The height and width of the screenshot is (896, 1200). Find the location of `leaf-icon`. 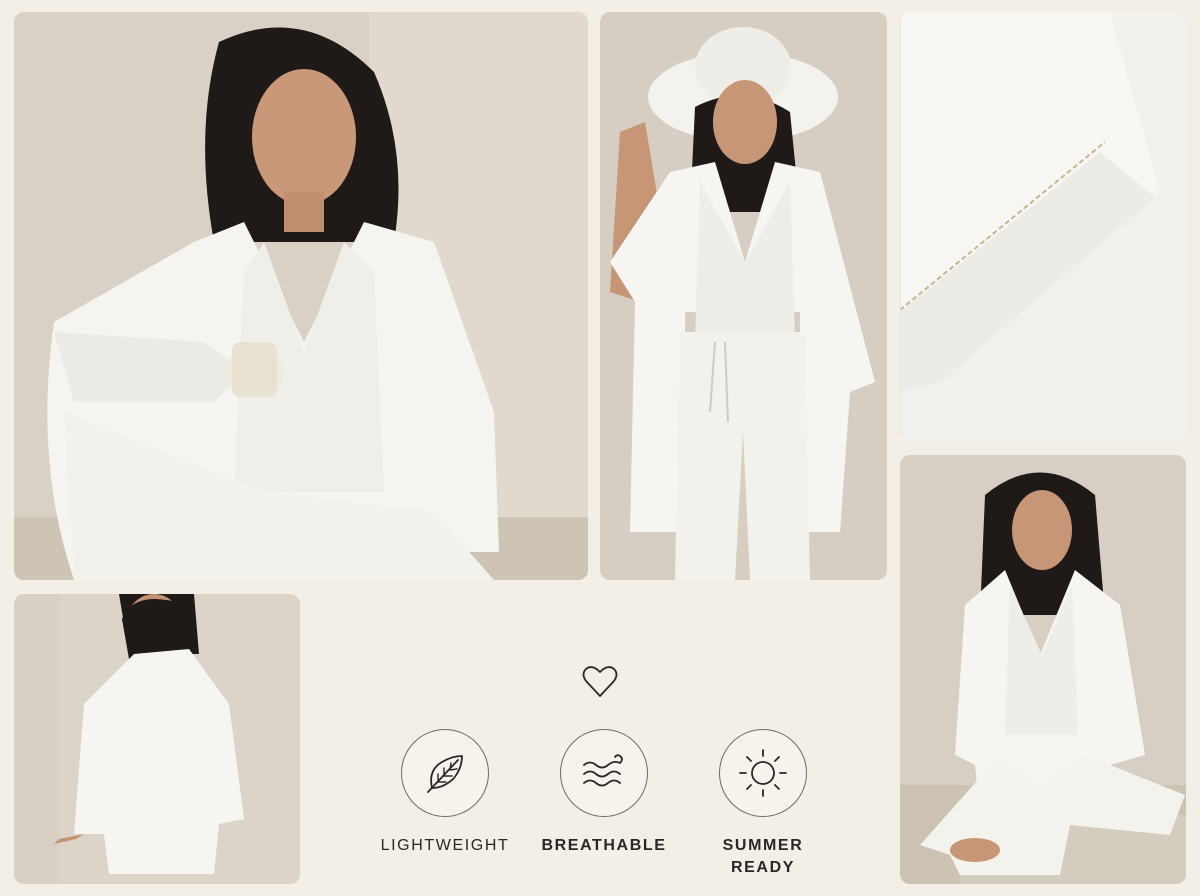

leaf-icon is located at coordinates (445, 774).